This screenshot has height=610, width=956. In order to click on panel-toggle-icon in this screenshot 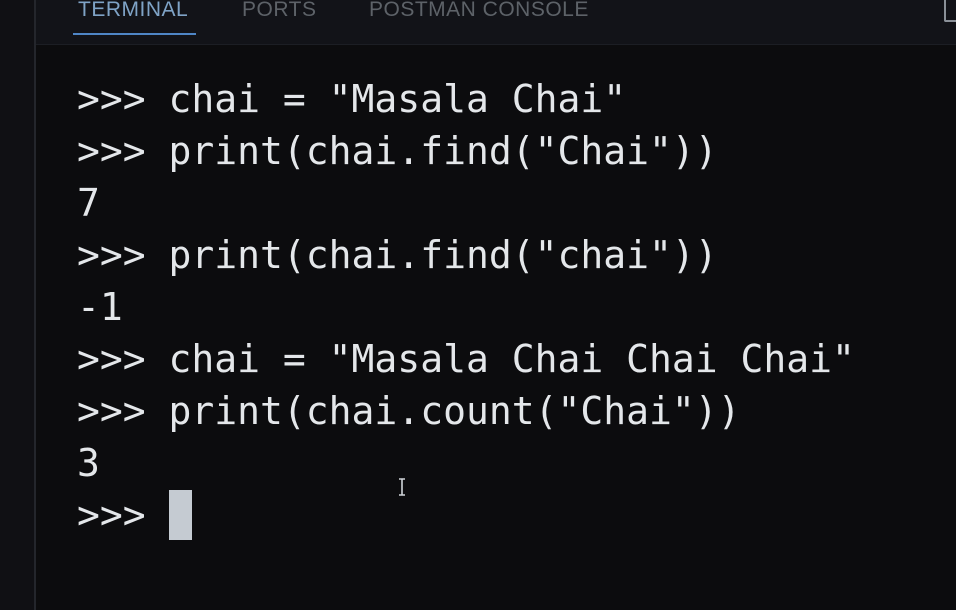, I will do `click(950, 11)`.